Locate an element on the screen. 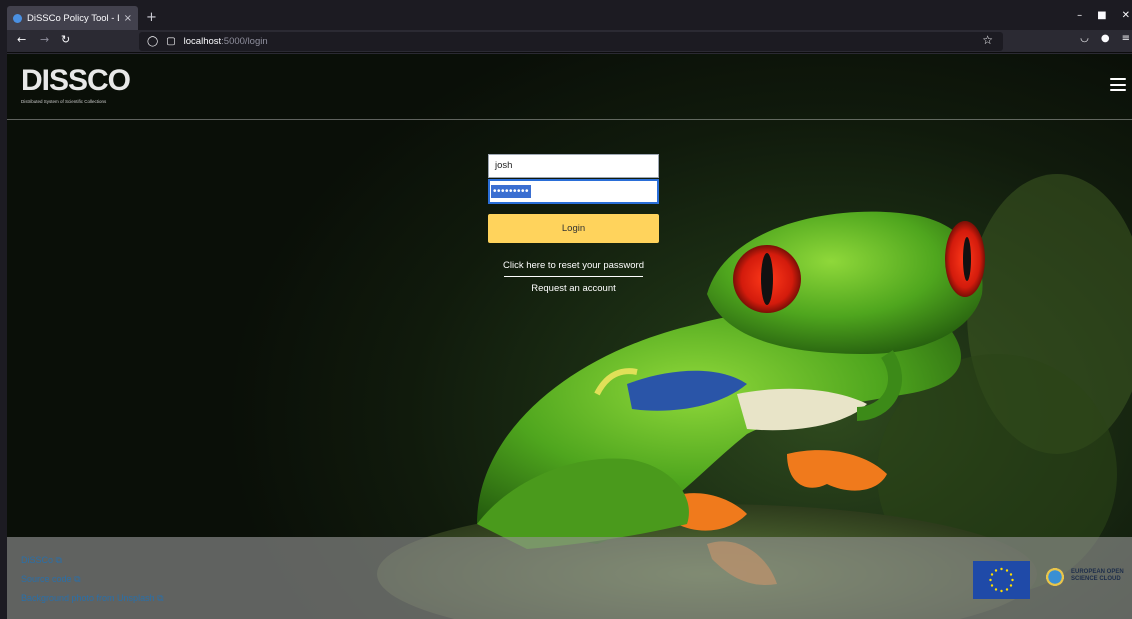 This screenshot has height=619, width=1132. window-controls: – ■ ✕ is located at coordinates (1104, 15).